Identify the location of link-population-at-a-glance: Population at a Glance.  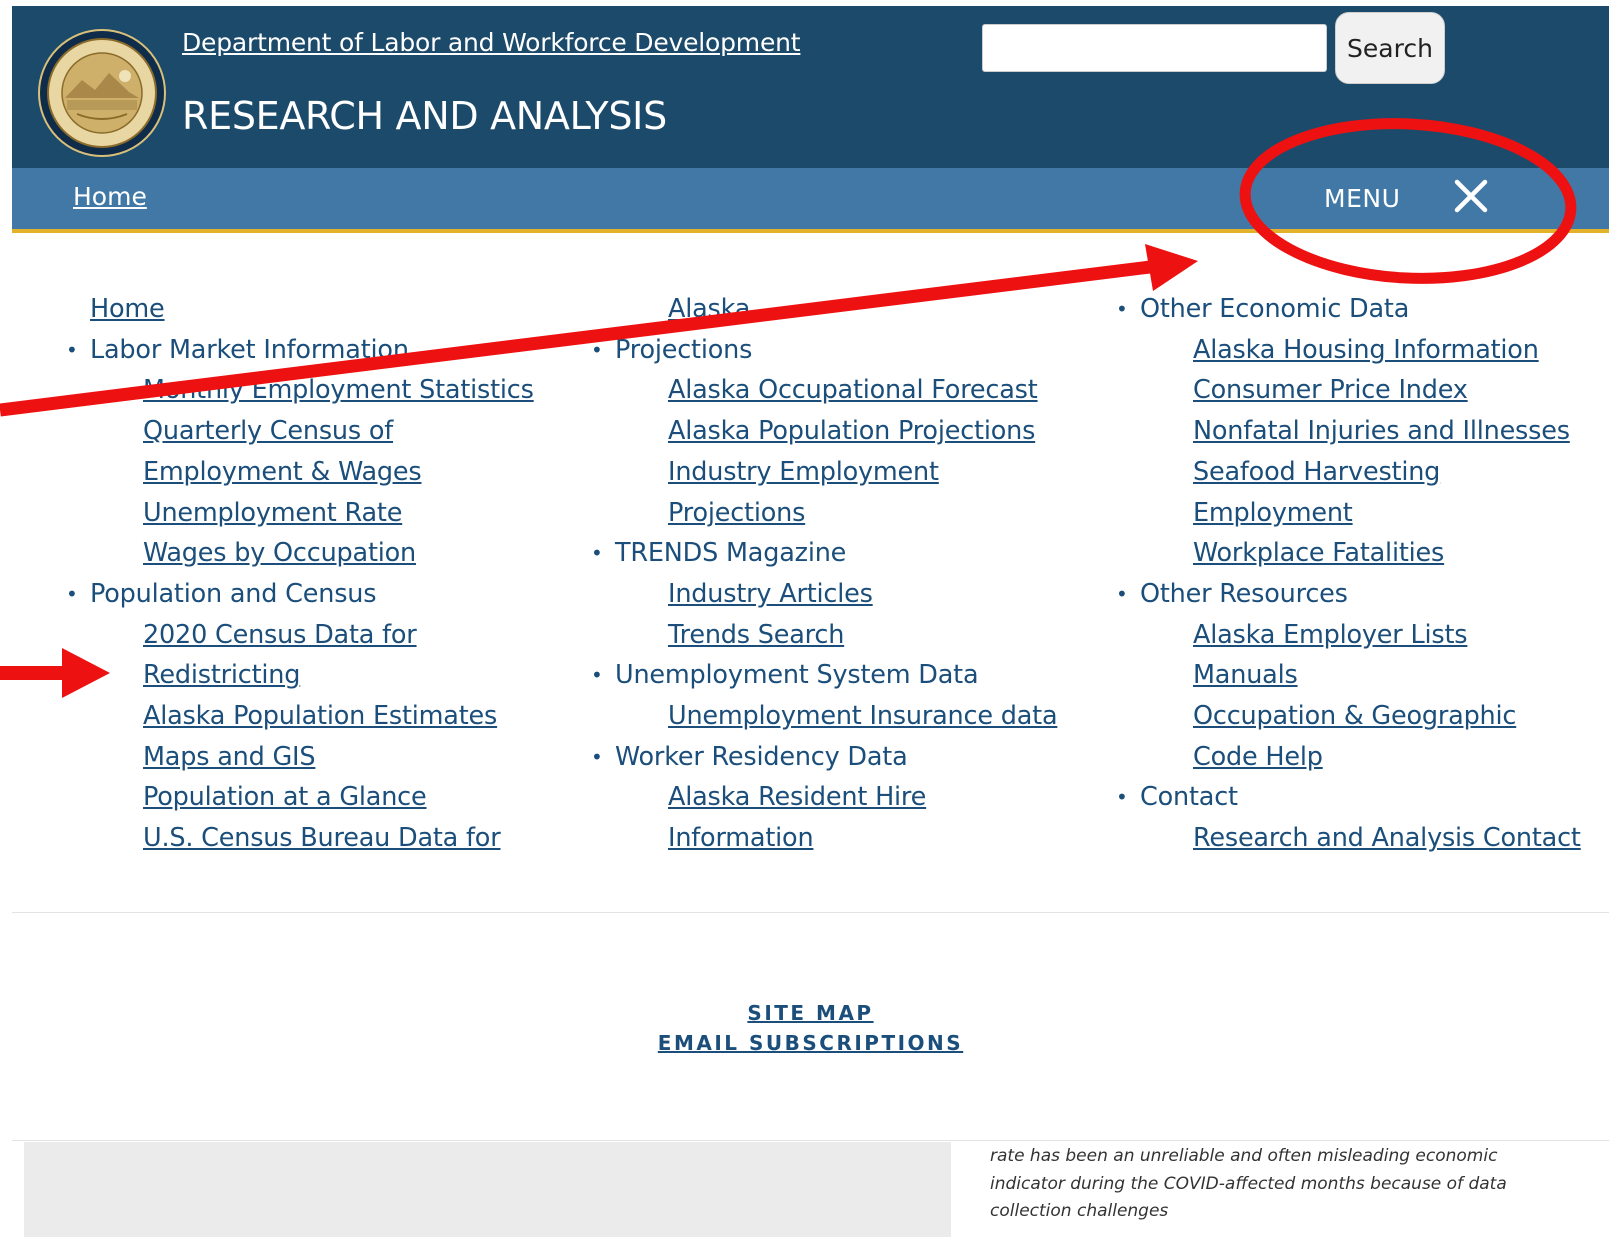
(285, 797).